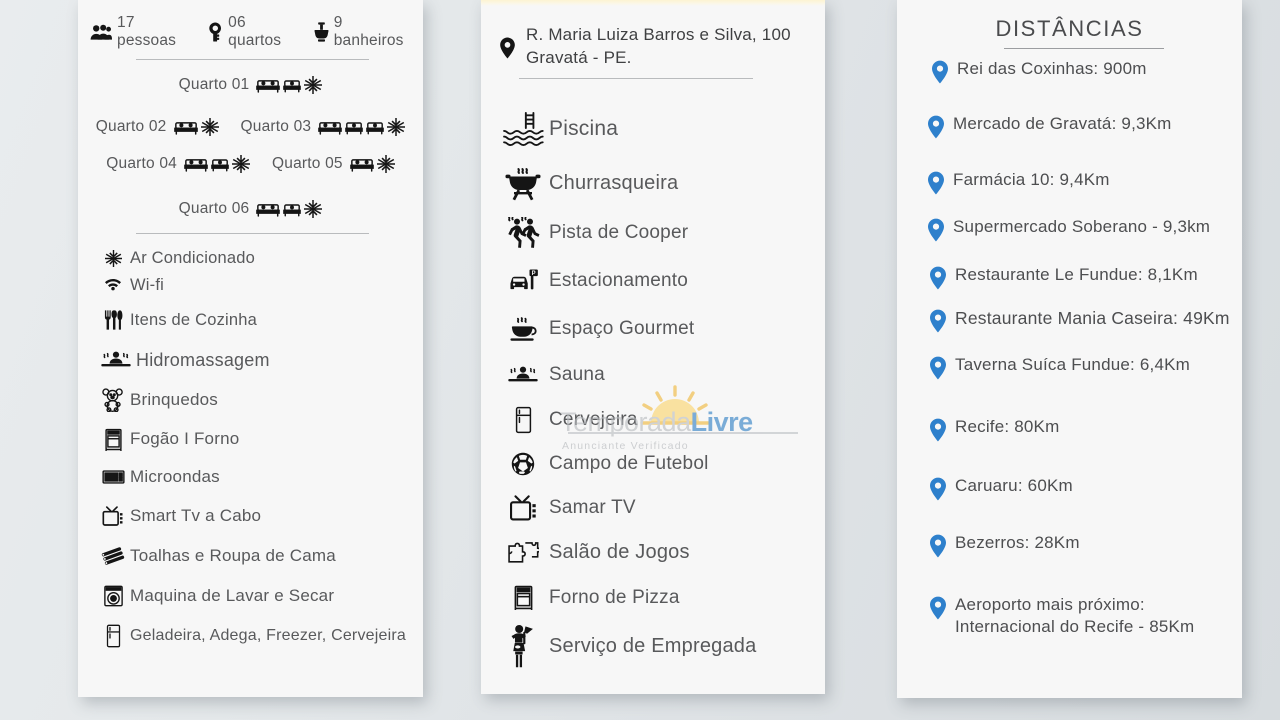  I want to click on list-item-label: Estacionamento, so click(619, 280).